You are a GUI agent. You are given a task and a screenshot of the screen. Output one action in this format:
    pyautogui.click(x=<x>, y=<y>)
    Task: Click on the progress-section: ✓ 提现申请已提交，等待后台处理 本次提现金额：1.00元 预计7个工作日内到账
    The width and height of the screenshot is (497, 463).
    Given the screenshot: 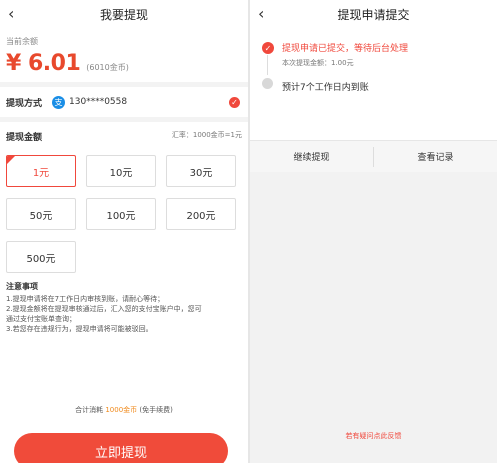 What is the action you would take?
    pyautogui.click(x=373, y=84)
    